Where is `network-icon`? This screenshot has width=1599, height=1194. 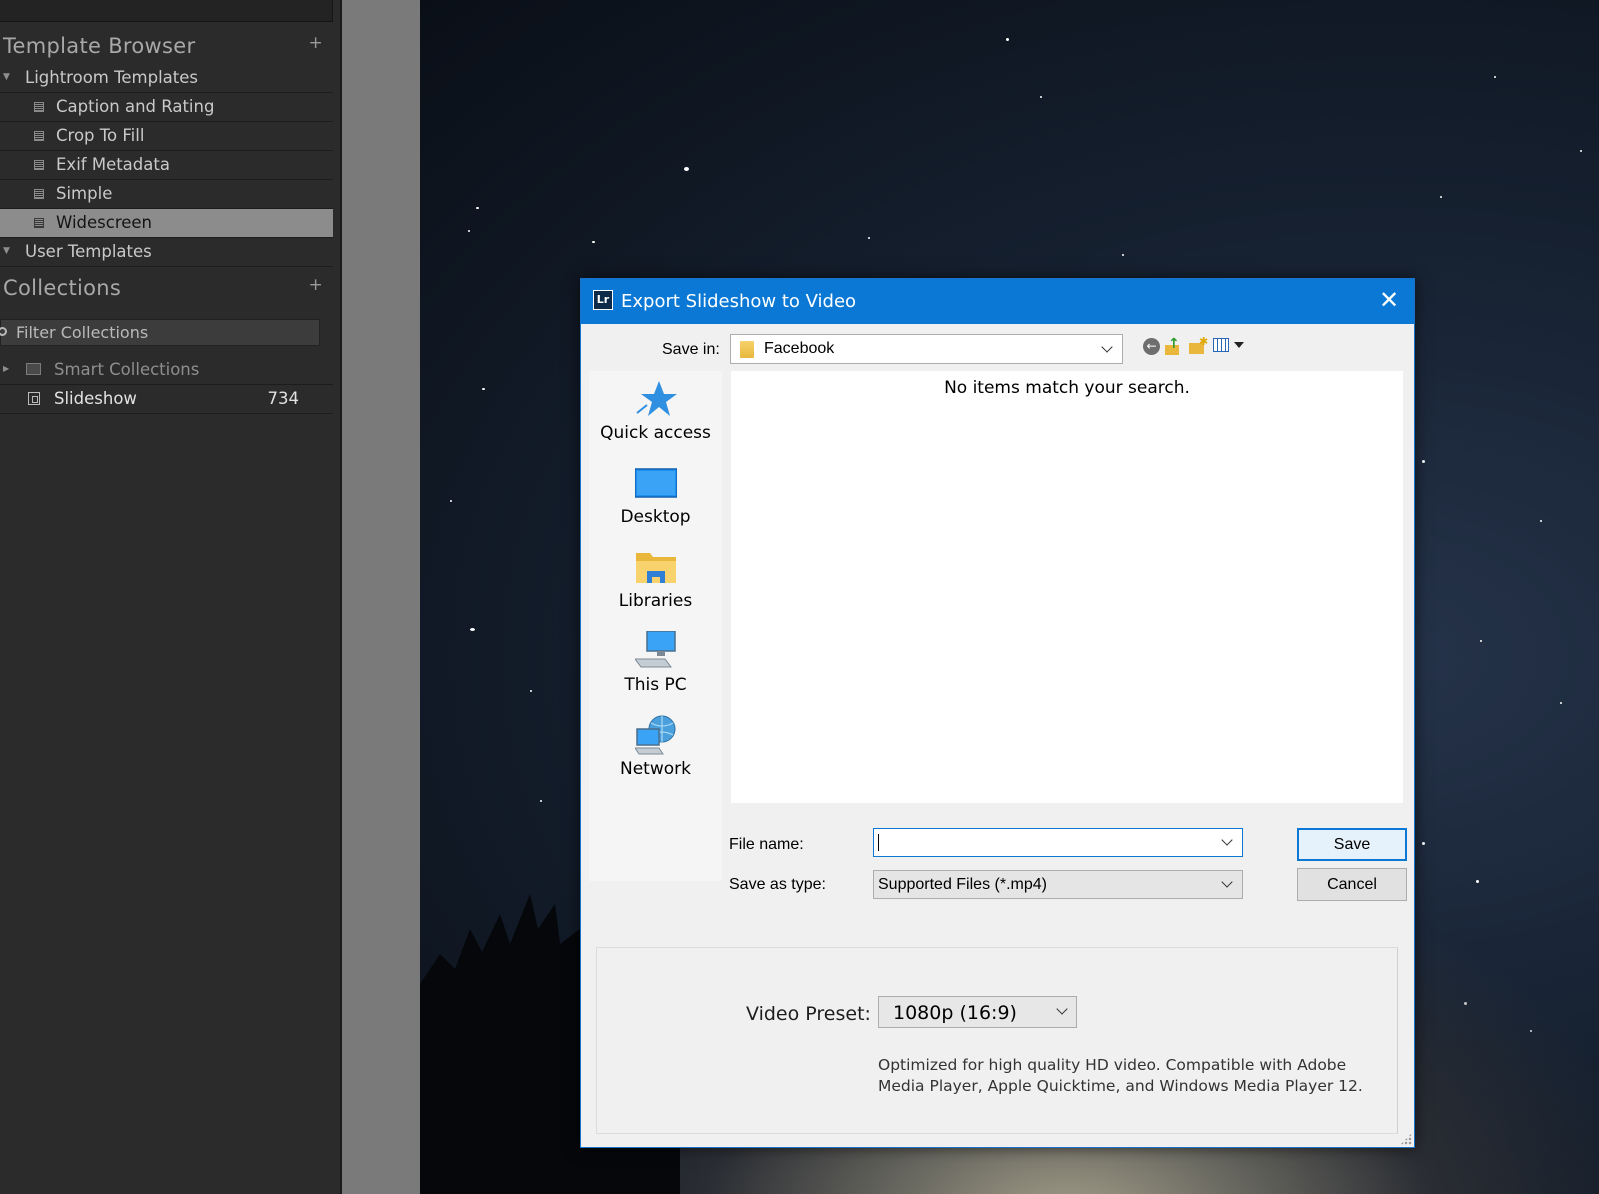
network-icon is located at coordinates (655, 735).